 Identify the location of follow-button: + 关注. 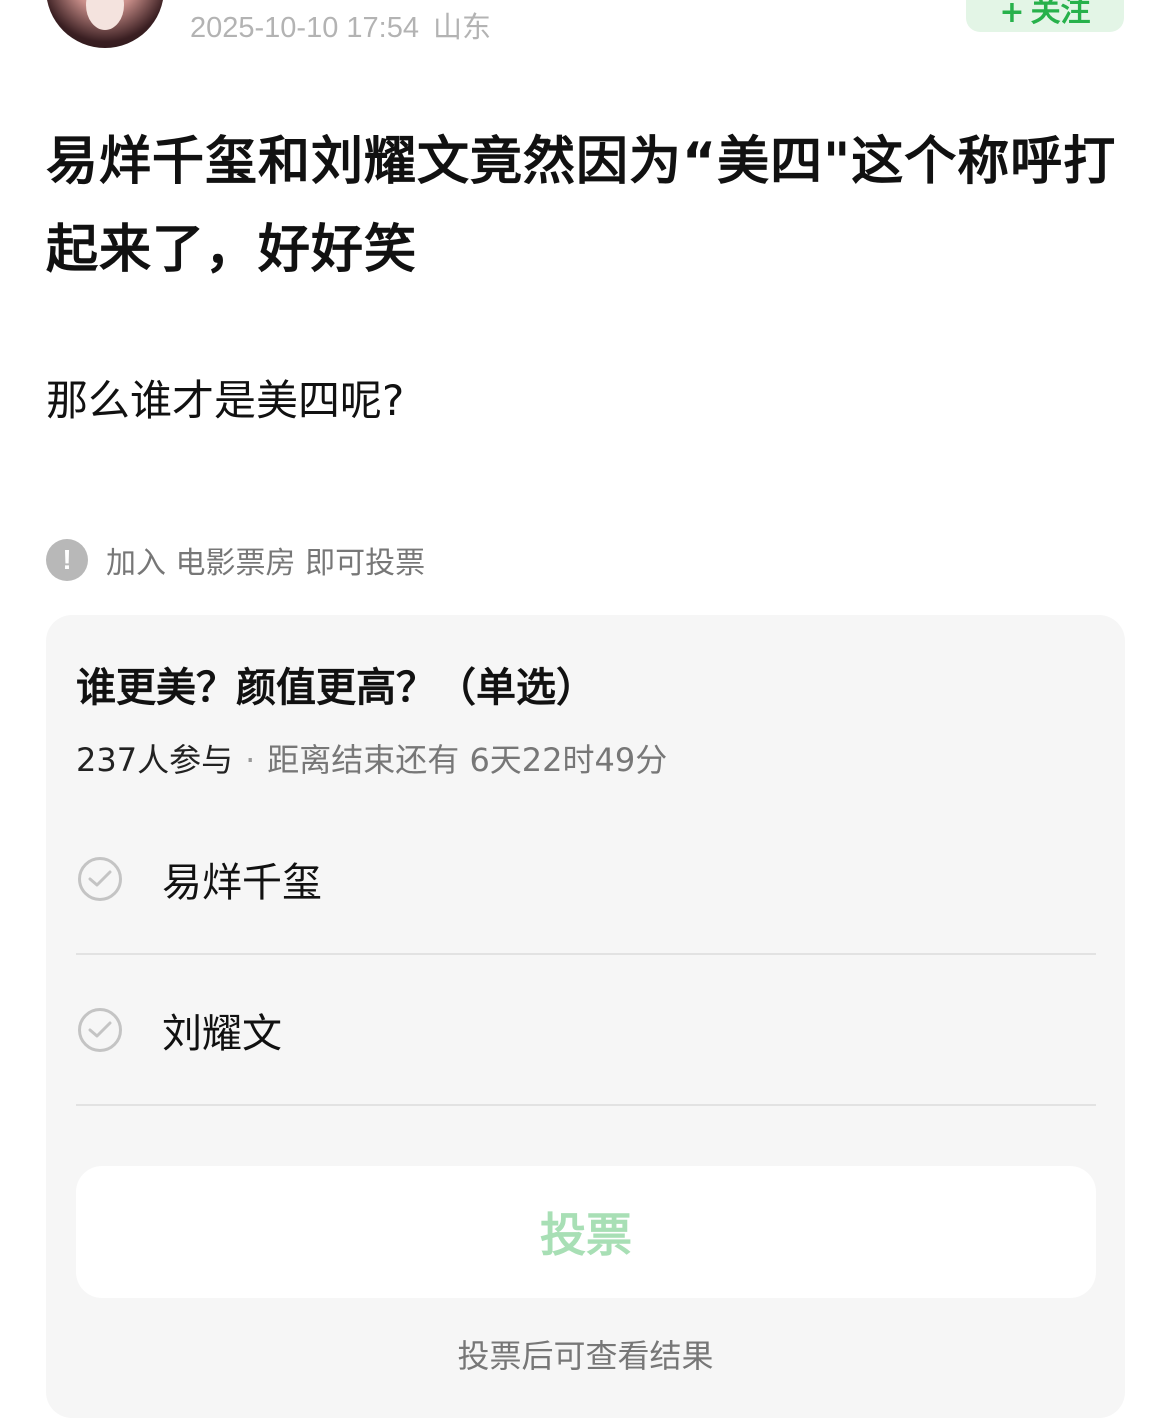
(1045, 16).